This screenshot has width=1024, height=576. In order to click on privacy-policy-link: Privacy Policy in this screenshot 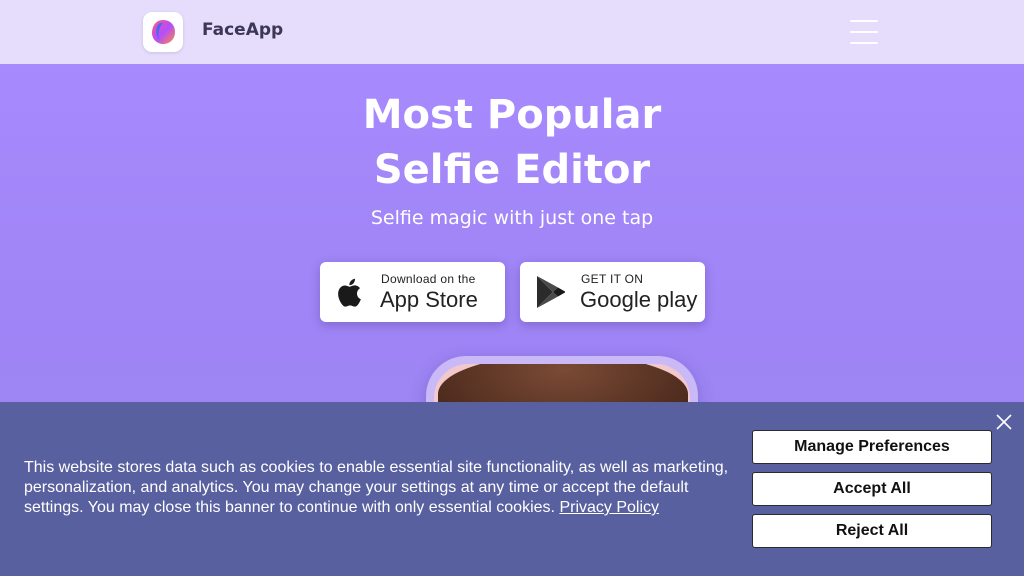, I will do `click(609, 507)`.